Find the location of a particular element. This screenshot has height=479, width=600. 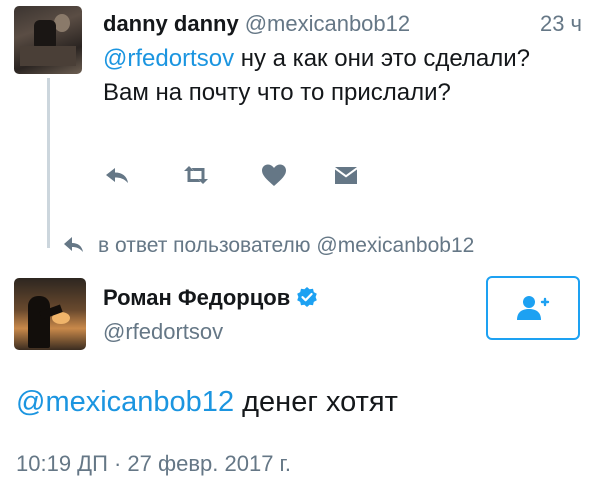

author-handle: @rfedortsov is located at coordinates (163, 332).